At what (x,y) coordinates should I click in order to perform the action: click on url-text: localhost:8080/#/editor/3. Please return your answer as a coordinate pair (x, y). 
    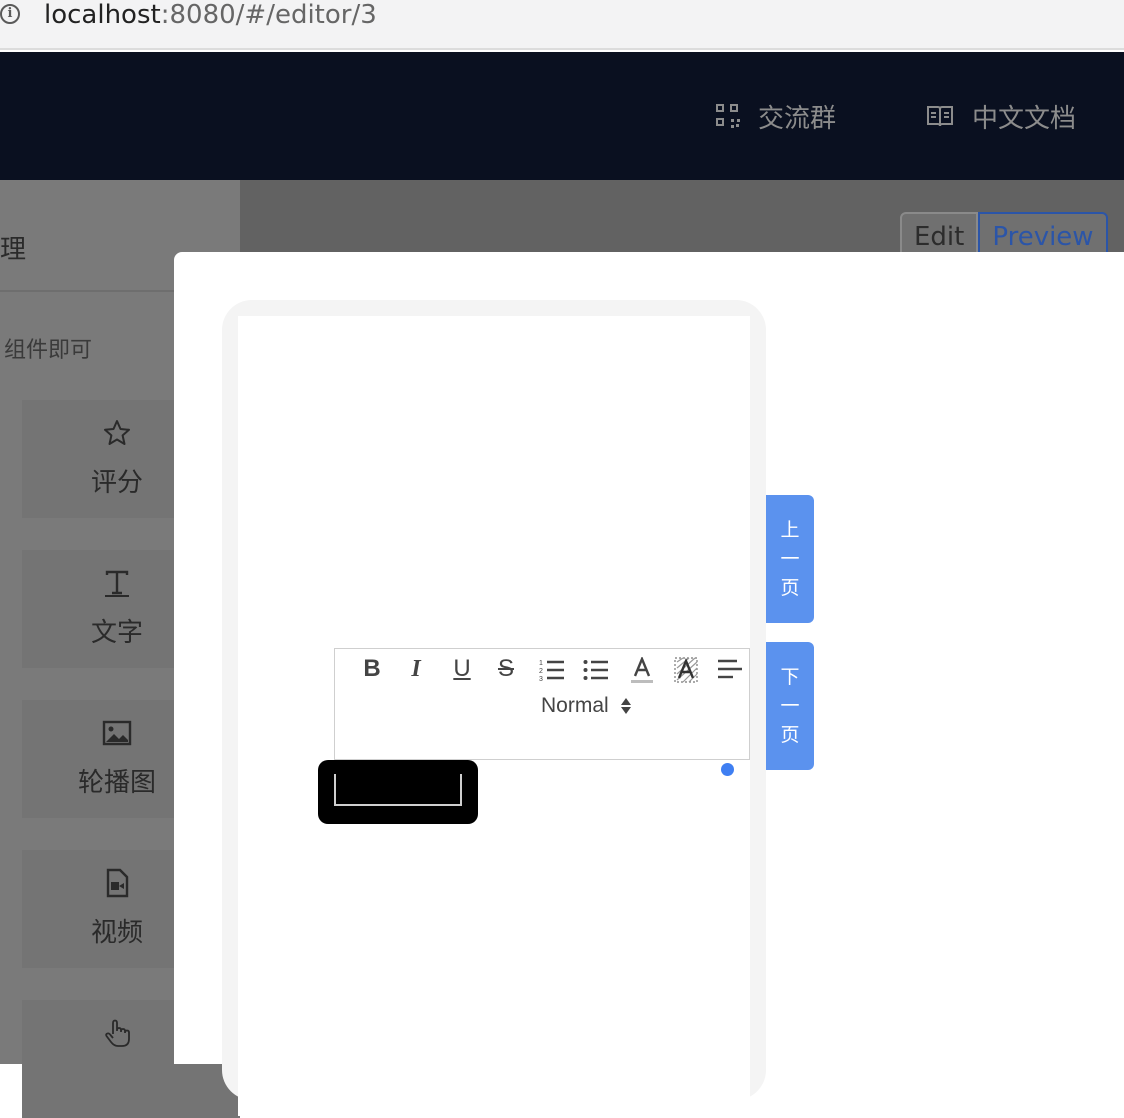
    Looking at the image, I should click on (210, 15).